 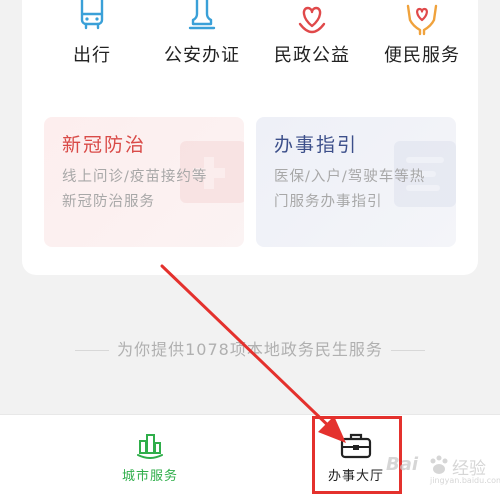 I want to click on service-convenience: 便民服务, so click(x=422, y=34).